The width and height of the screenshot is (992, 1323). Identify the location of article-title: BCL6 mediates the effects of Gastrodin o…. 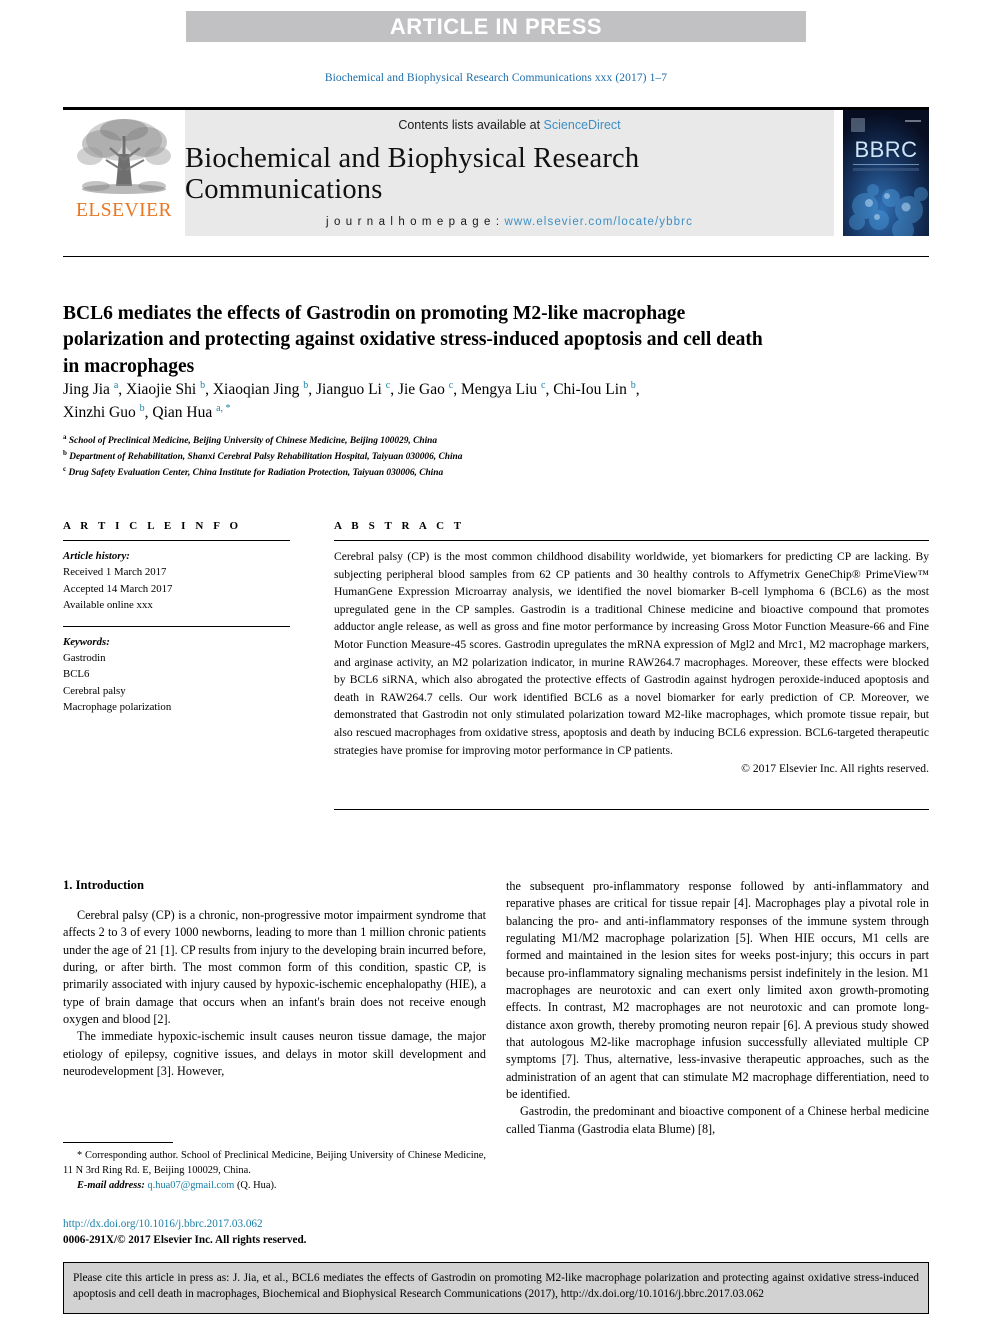
(413, 340).